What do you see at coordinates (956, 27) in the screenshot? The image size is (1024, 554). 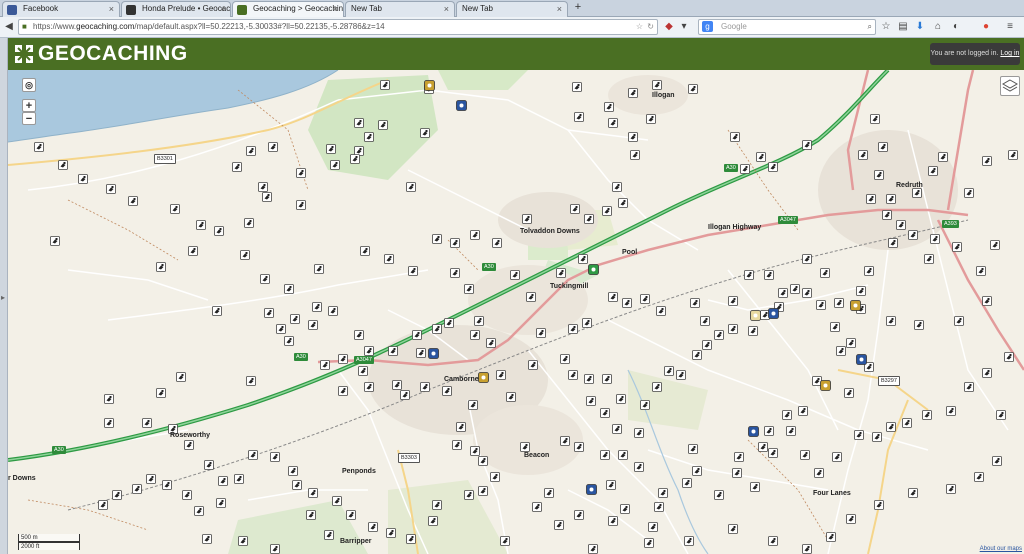 I see `extension-icon: ◐` at bounding box center [956, 27].